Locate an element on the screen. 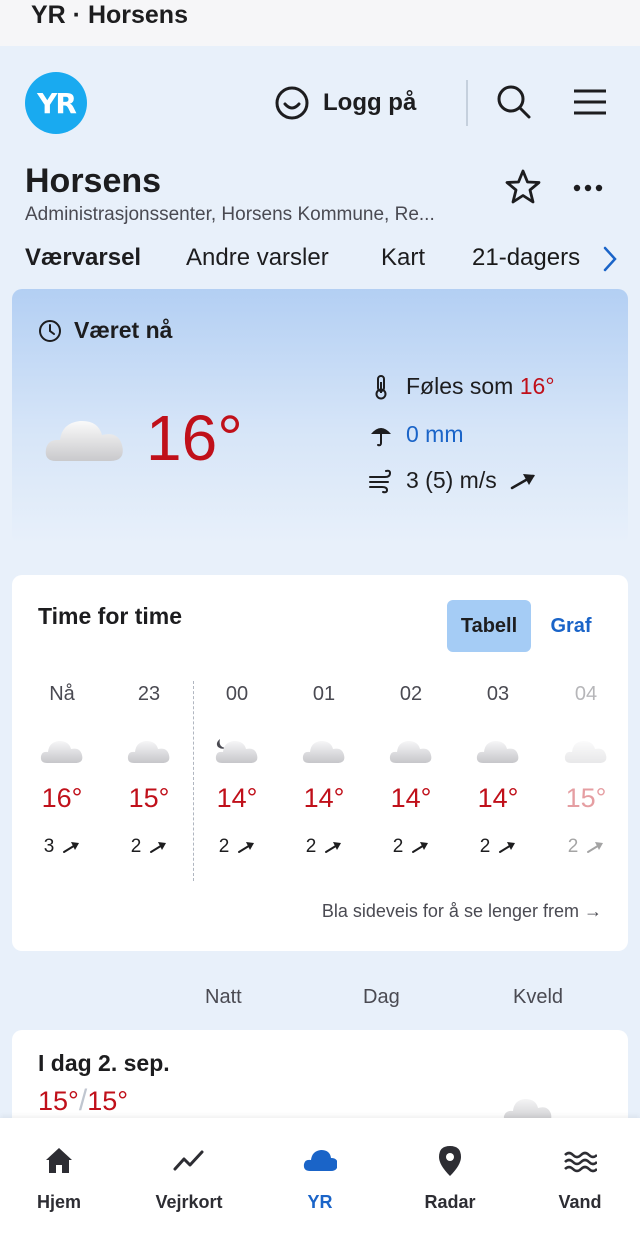  tab-21-dagers: 21-dagers is located at coordinates (526, 258).